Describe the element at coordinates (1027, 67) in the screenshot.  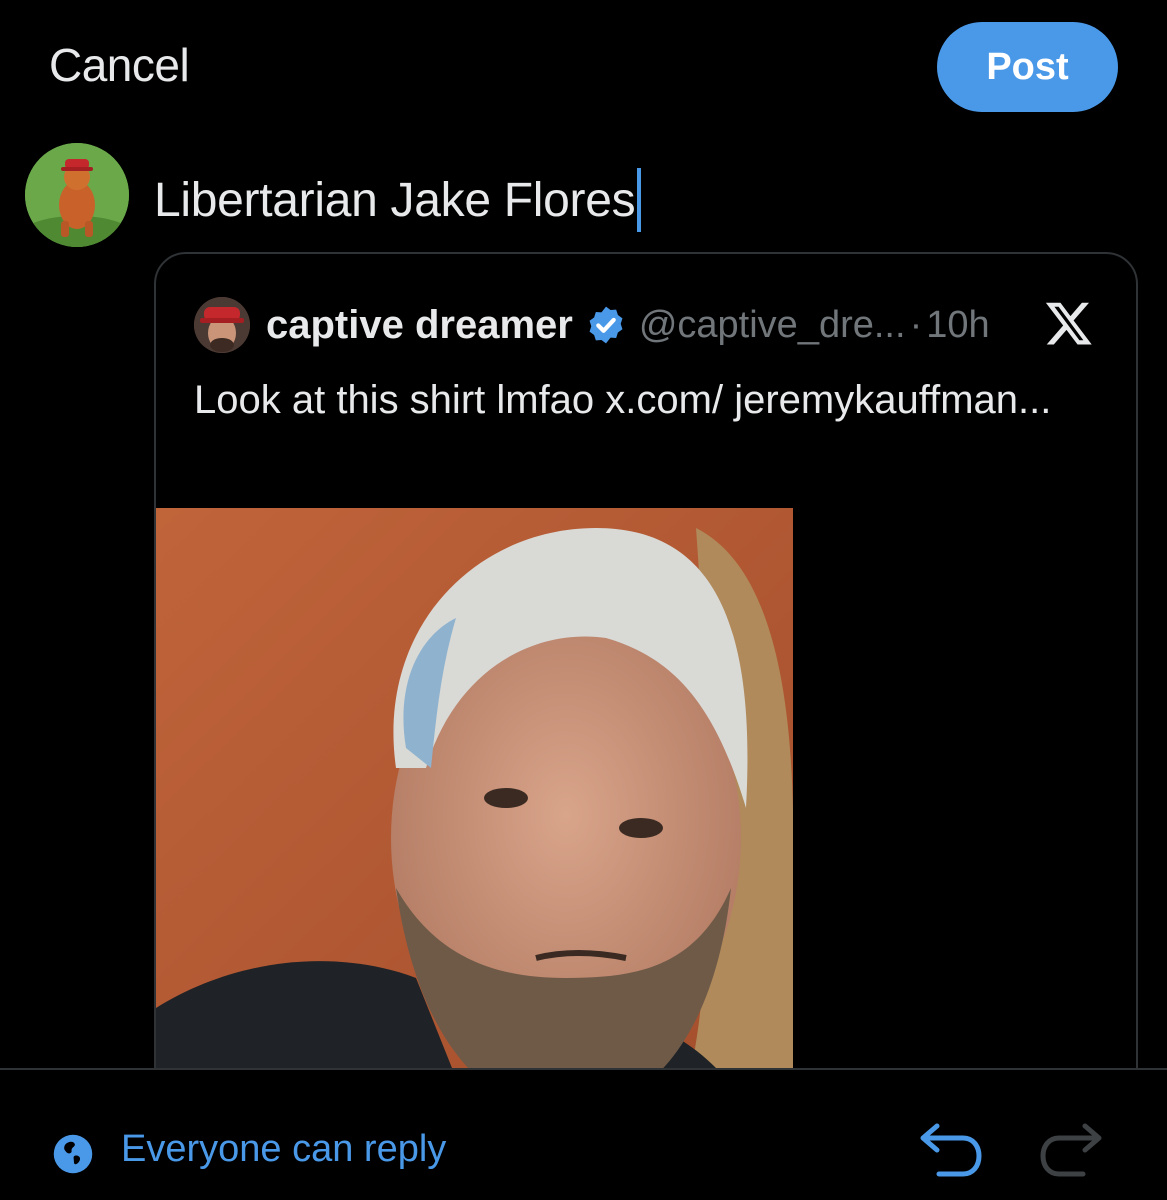
I see `post-button: Post` at that location.